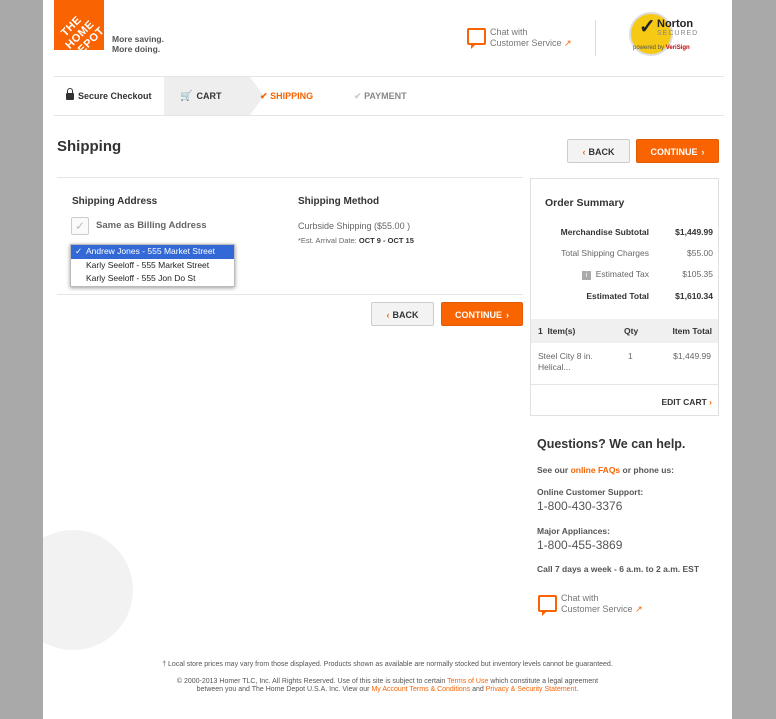 This screenshot has width=776, height=719. What do you see at coordinates (287, 96) in the screenshot?
I see `step-shipping: ✔ SHIPPING` at bounding box center [287, 96].